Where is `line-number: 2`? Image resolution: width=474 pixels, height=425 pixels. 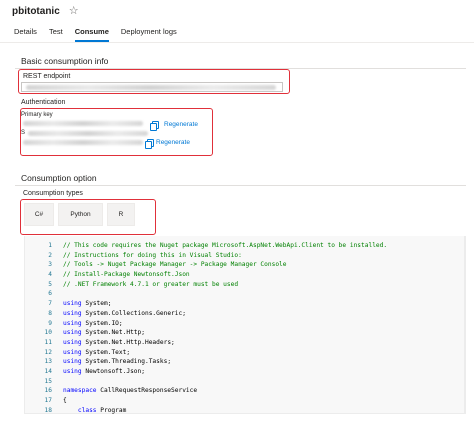
line-number: 2 is located at coordinates (50, 255).